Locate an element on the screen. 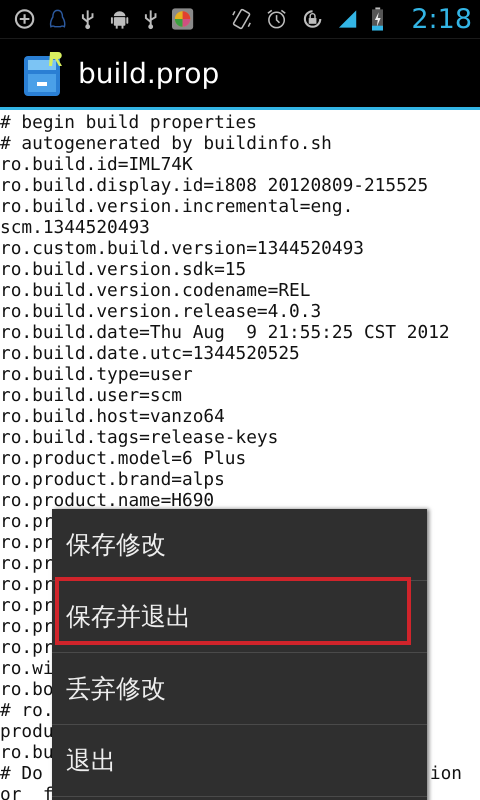 This screenshot has height=800, width=480. code-line: ro.bu is located at coordinates (27, 752).